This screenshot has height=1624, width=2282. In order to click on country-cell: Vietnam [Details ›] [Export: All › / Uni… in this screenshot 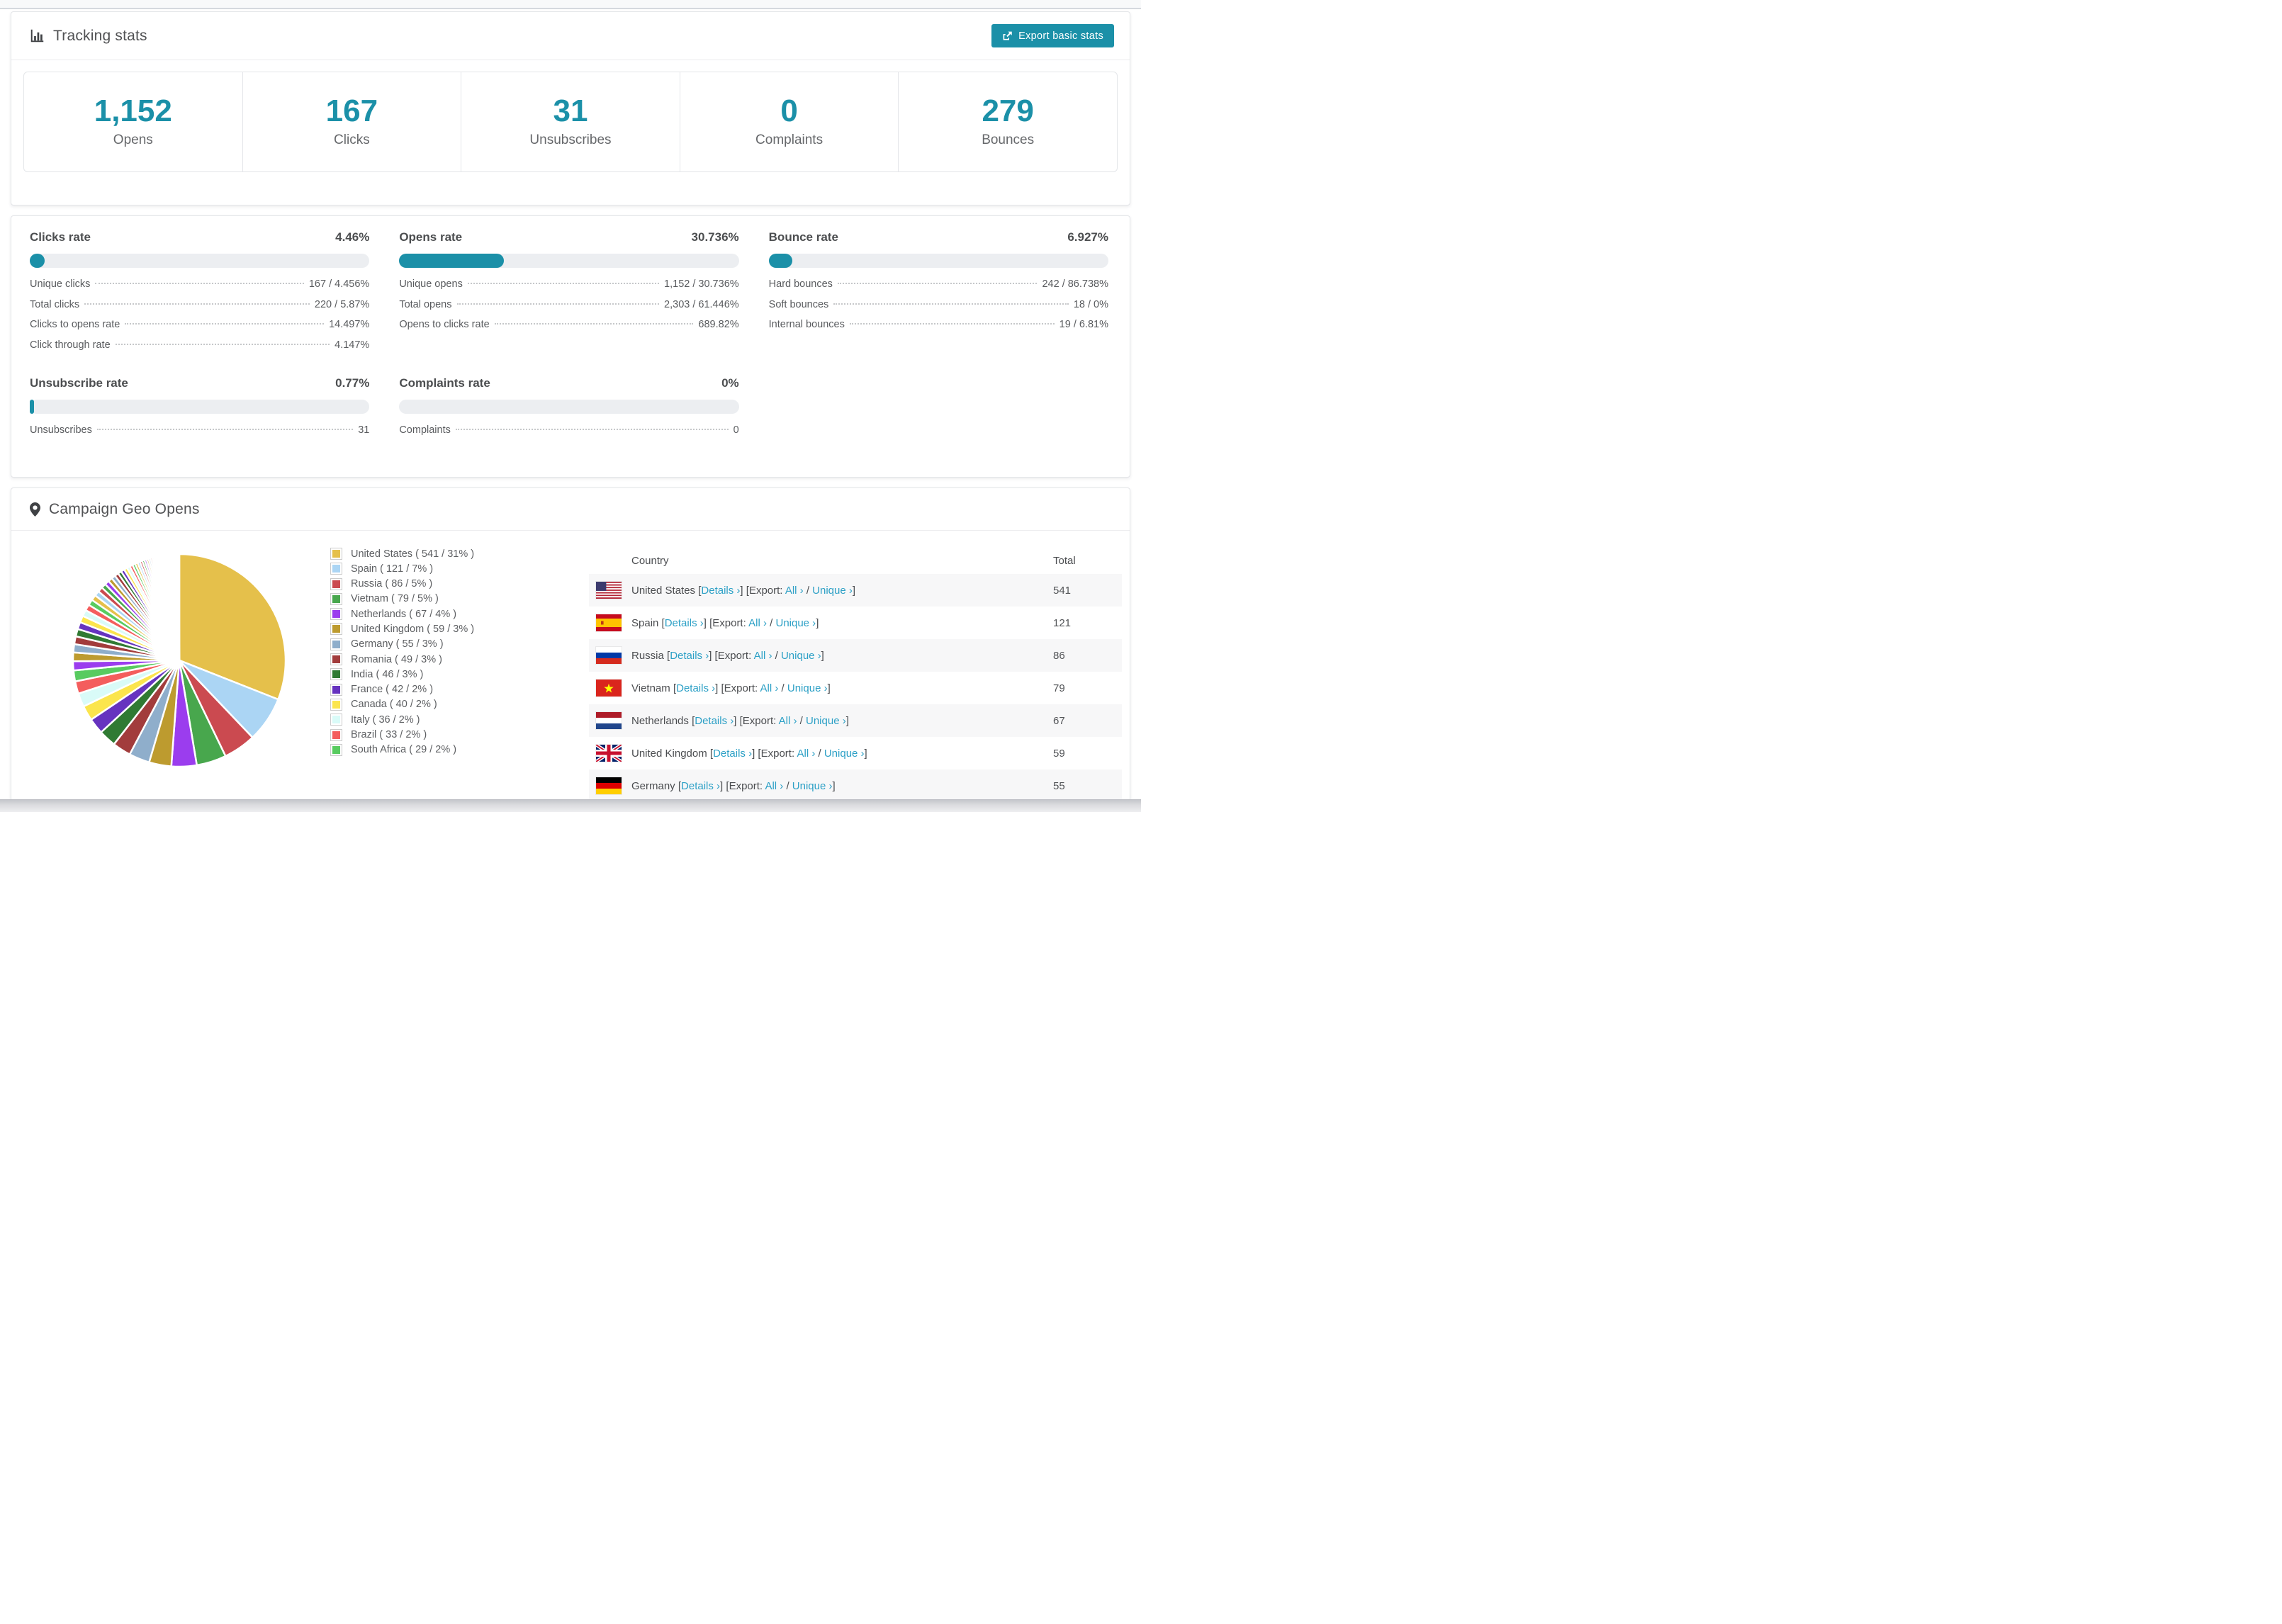, I will do `click(731, 688)`.